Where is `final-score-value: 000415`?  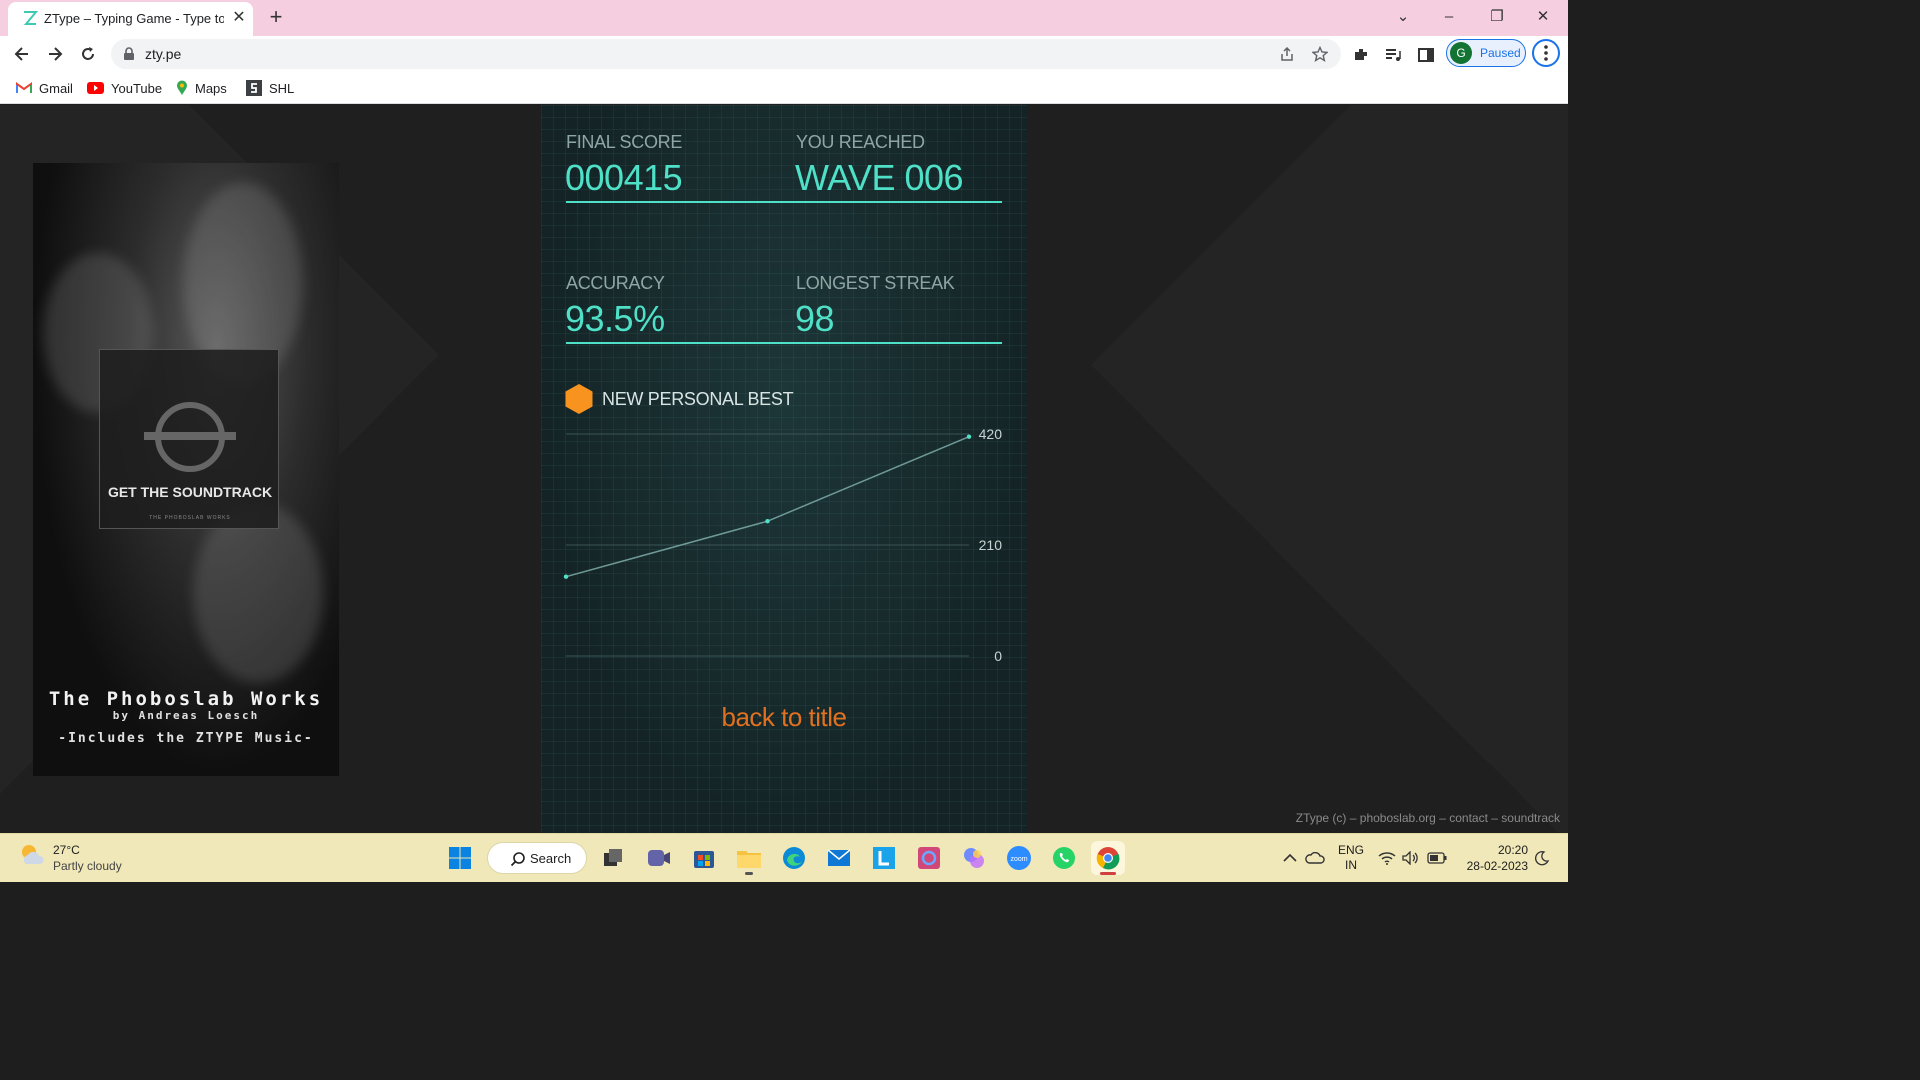 final-score-value: 000415 is located at coordinates (624, 177).